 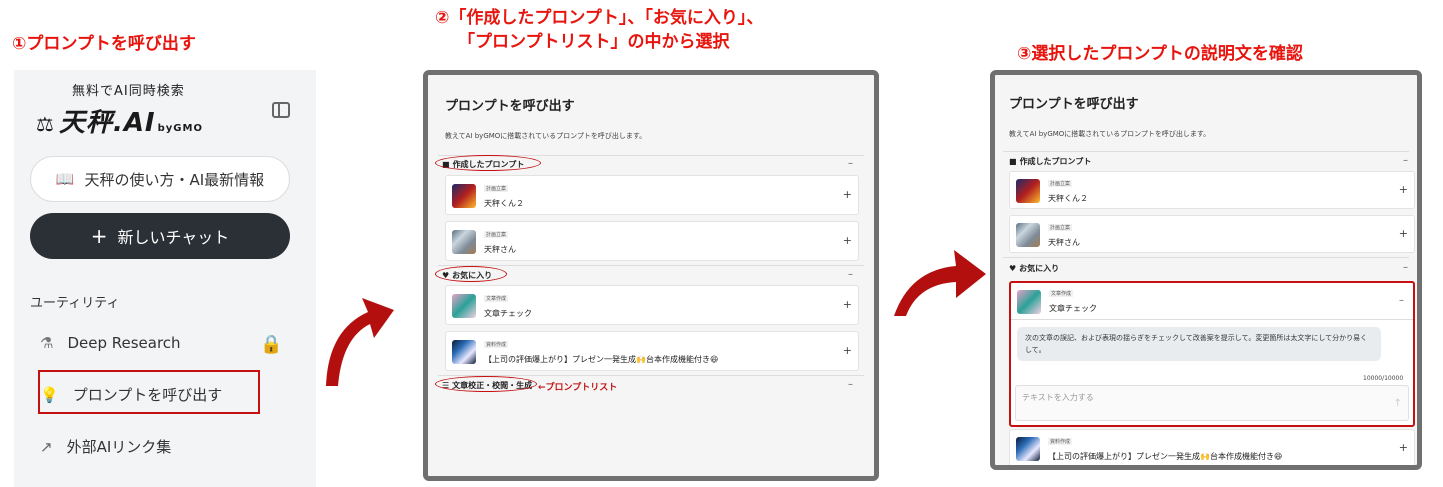 What do you see at coordinates (124, 343) in the screenshot?
I see `sidebar-item-label: Deep Research` at bounding box center [124, 343].